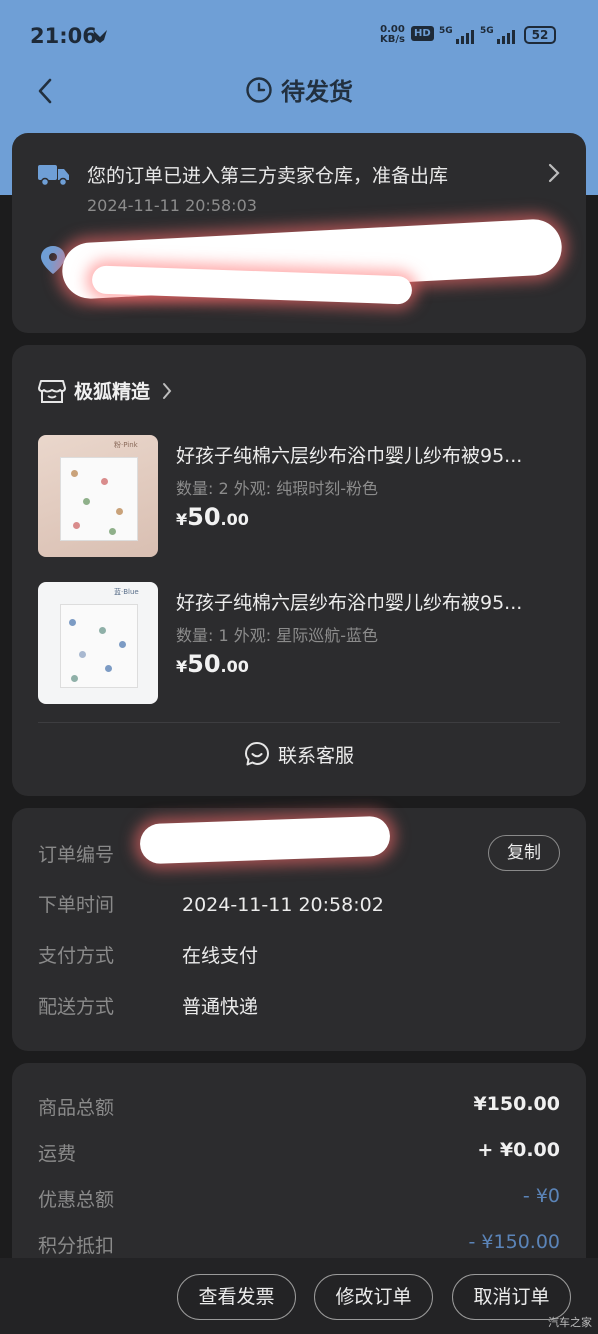  I want to click on product-spec: 数量: 2 外观: 纯瑕时刻-粉色, so click(277, 488).